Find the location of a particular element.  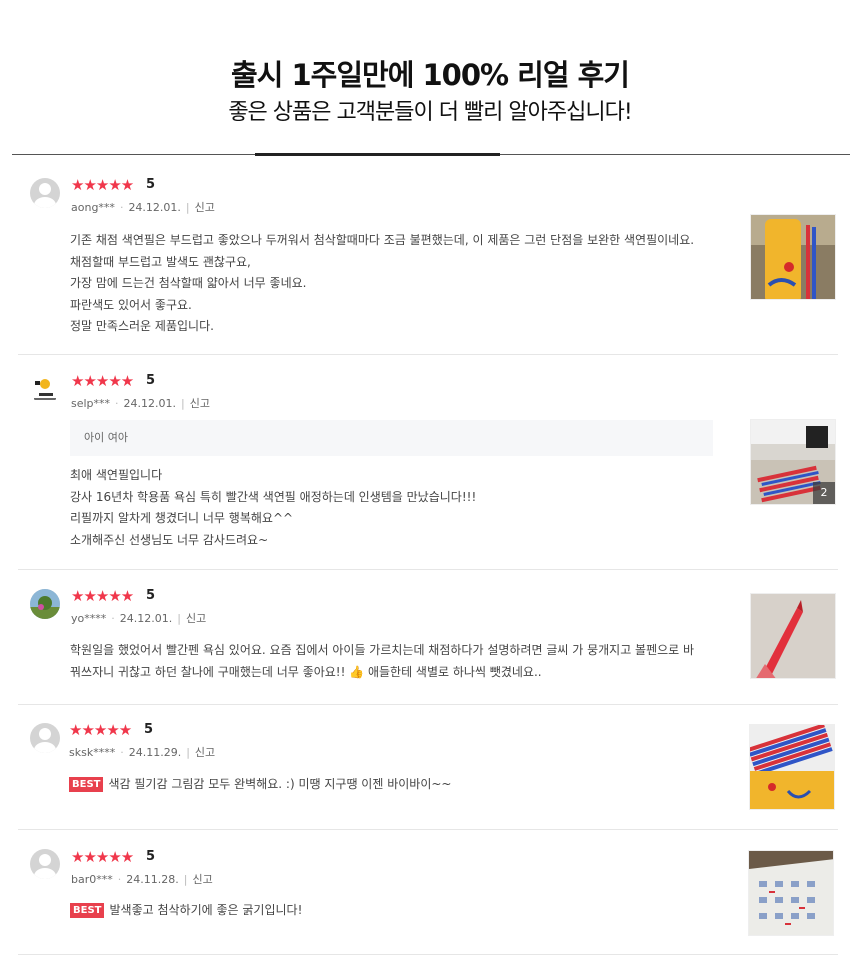

reviewer-name: aong*** is located at coordinates (93, 207).